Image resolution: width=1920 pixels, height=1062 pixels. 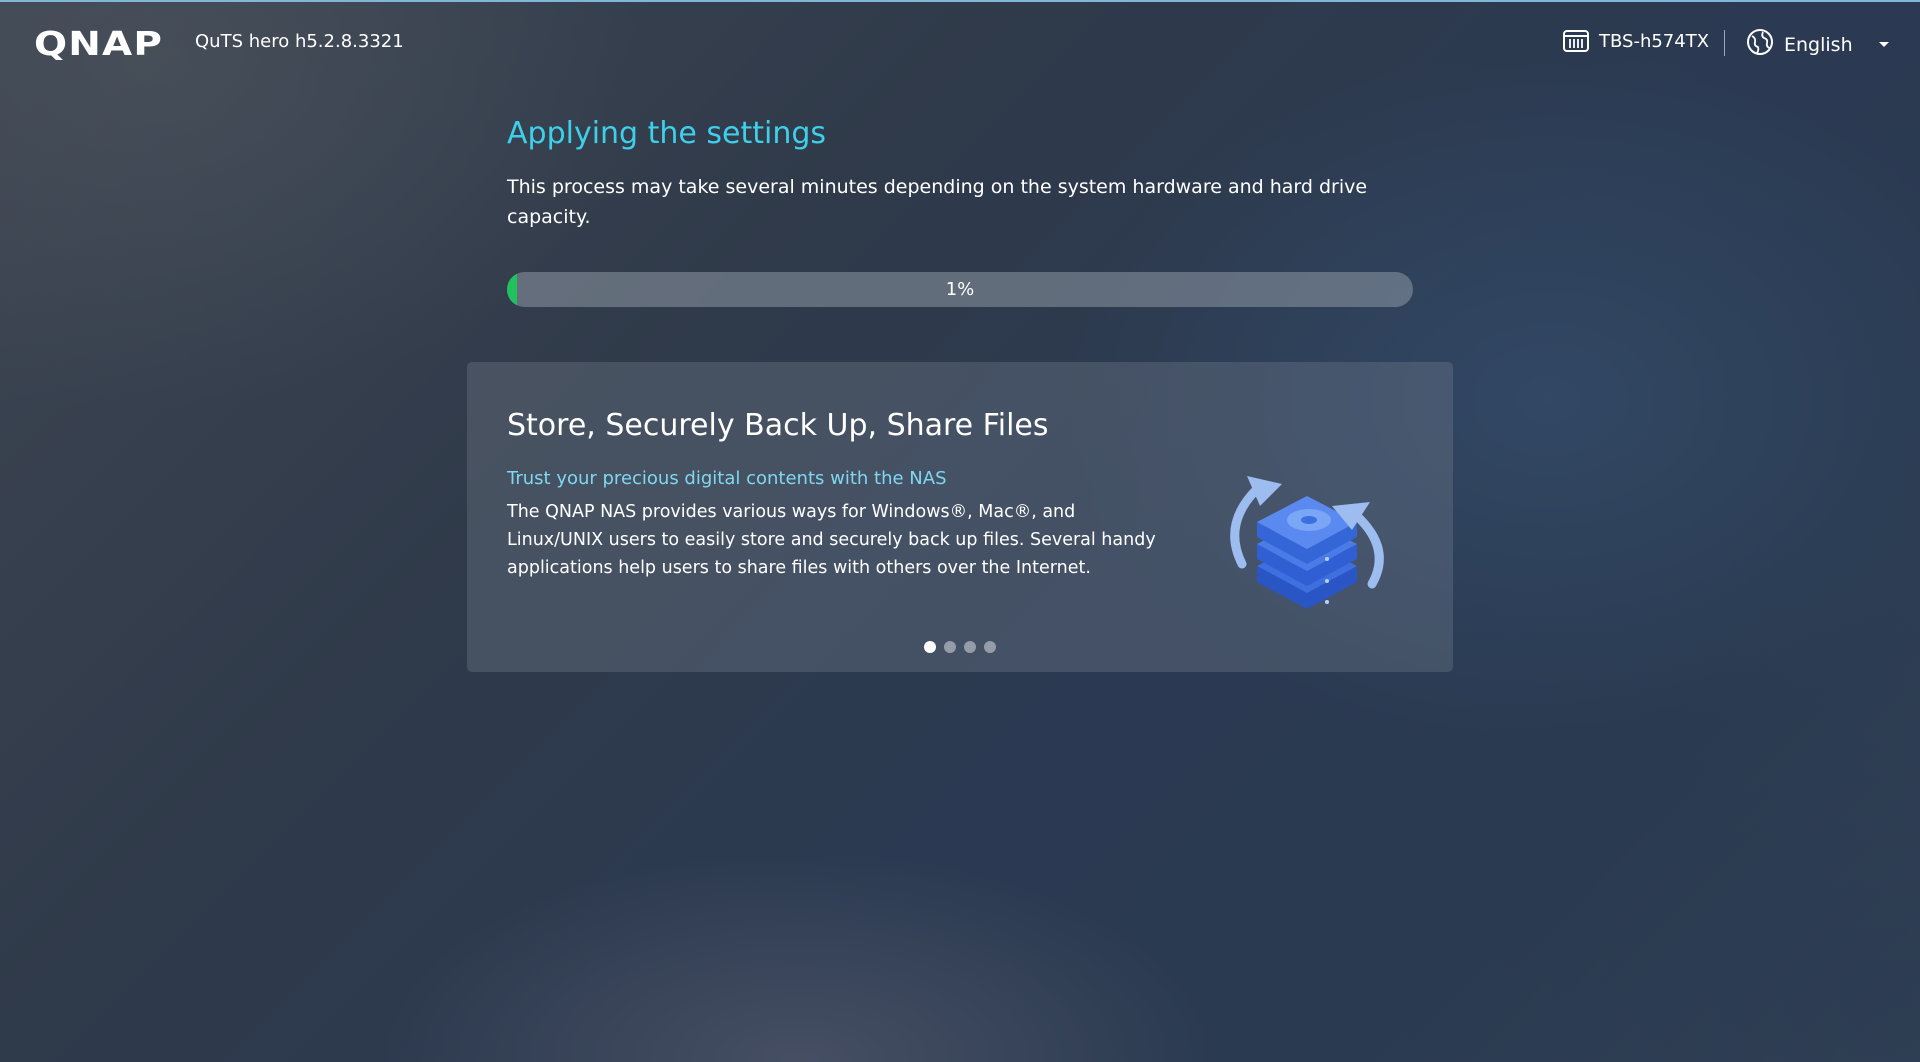 What do you see at coordinates (99, 43) in the screenshot?
I see `qnap-logo: QNAP` at bounding box center [99, 43].